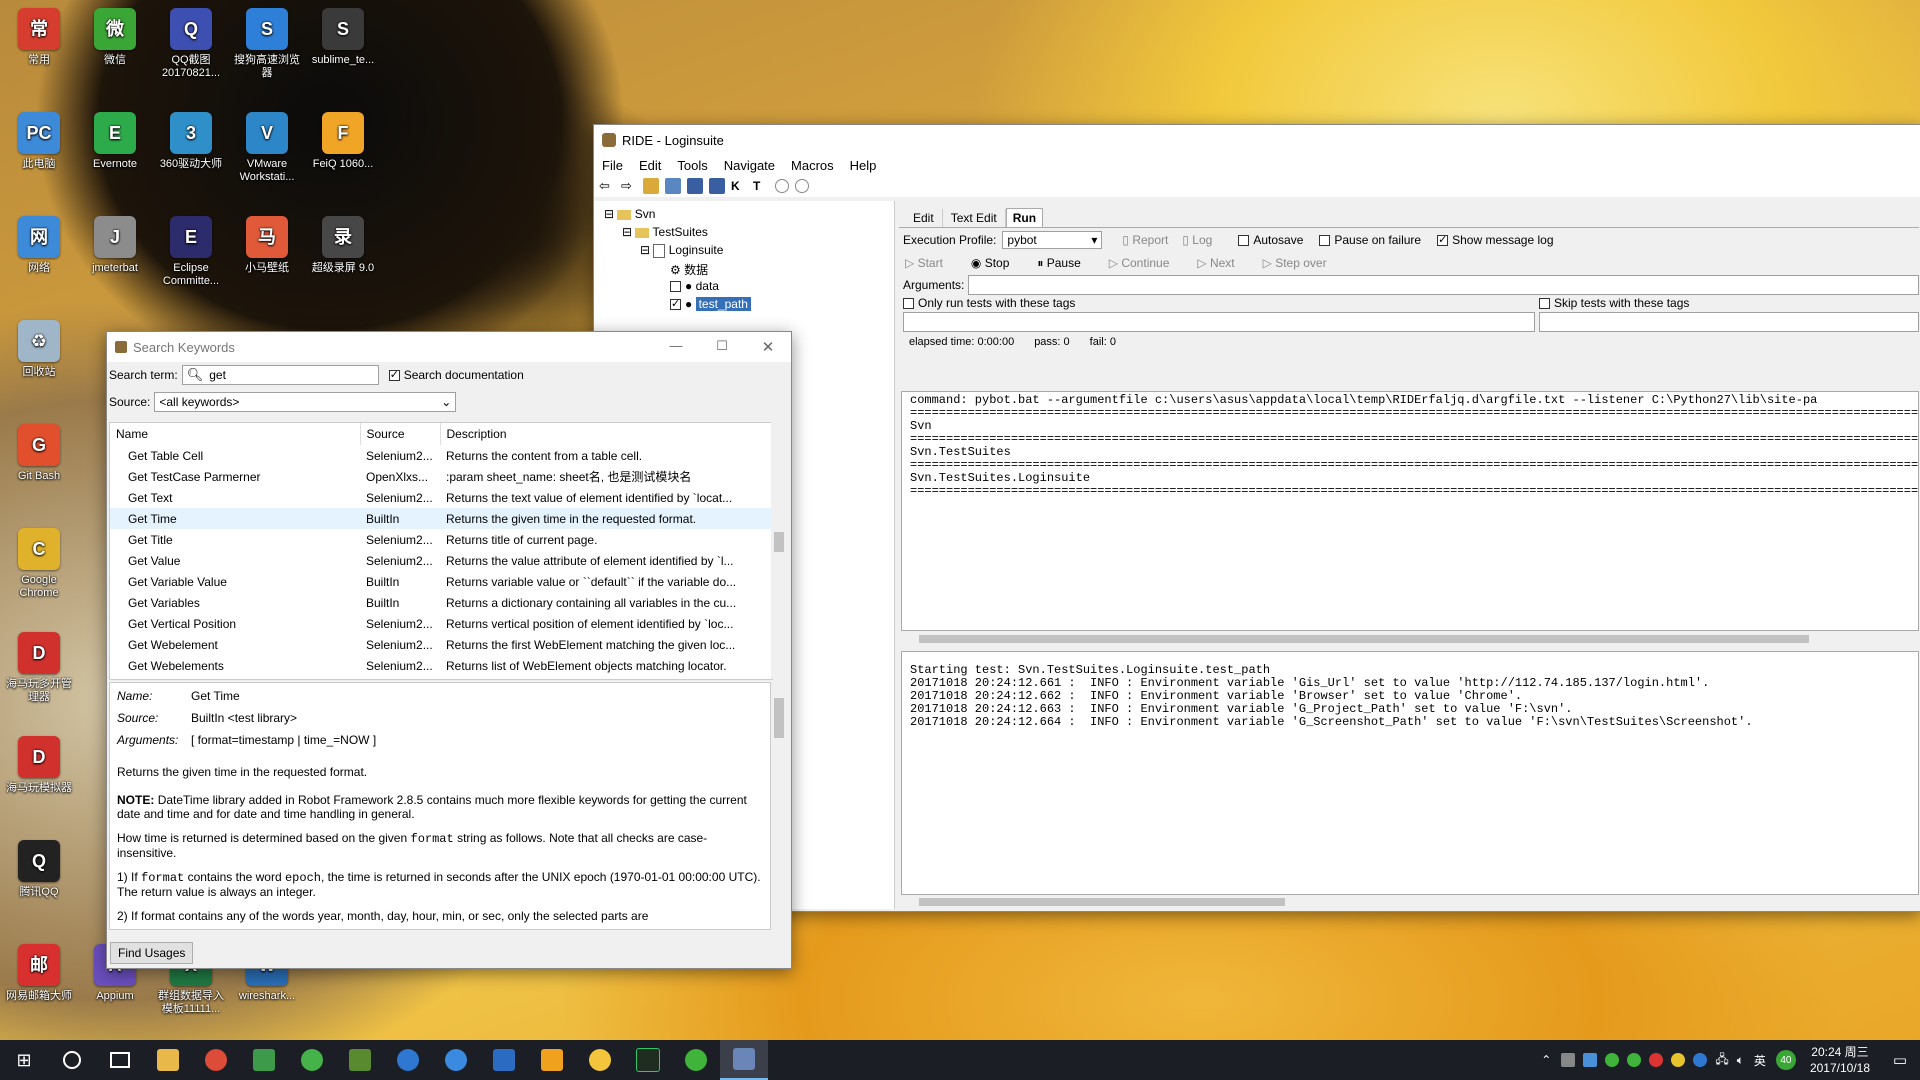  Describe the element at coordinates (39, 141) in the screenshot. I see `desktop-icon-app: PC 此电脑` at that location.